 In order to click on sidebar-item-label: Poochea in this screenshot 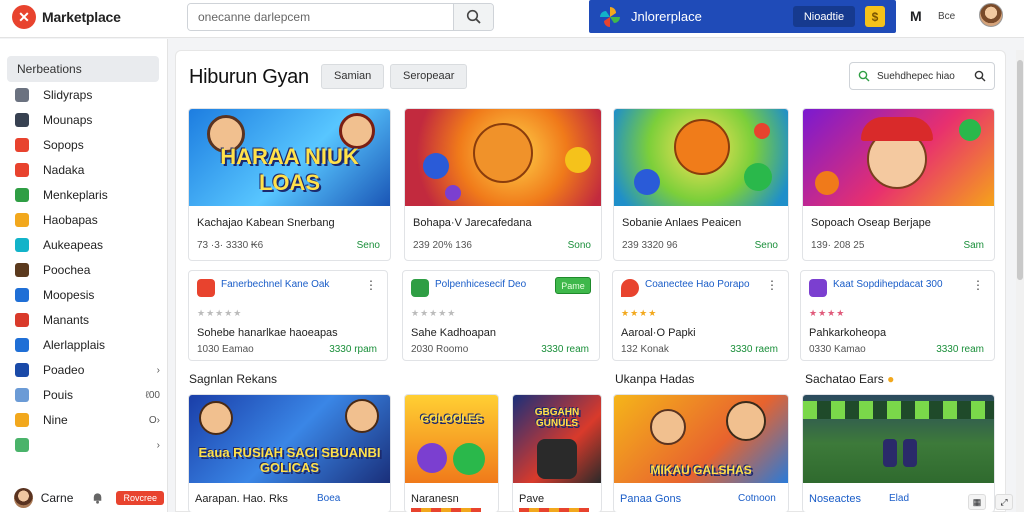, I will do `click(67, 270)`.